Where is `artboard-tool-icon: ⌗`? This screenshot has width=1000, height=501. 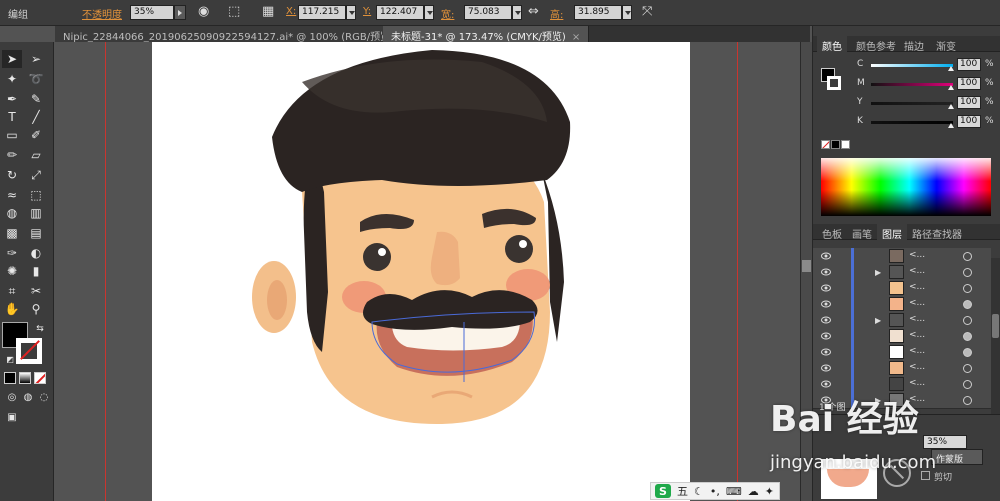
artboard-tool-icon: ⌗ is located at coordinates (12, 291).